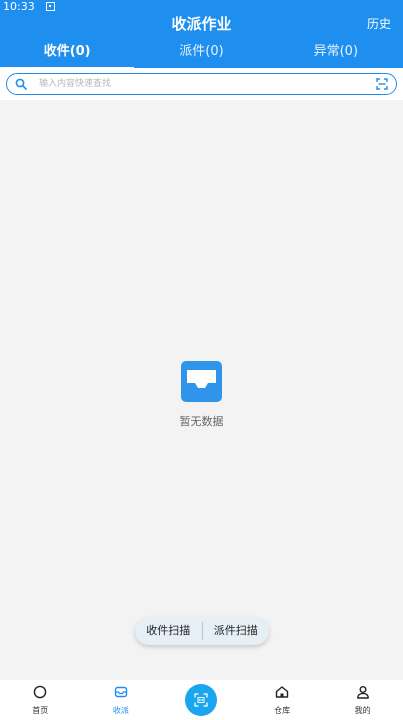 The width and height of the screenshot is (403, 720). I want to click on status-time: 10:33, so click(19, 6).